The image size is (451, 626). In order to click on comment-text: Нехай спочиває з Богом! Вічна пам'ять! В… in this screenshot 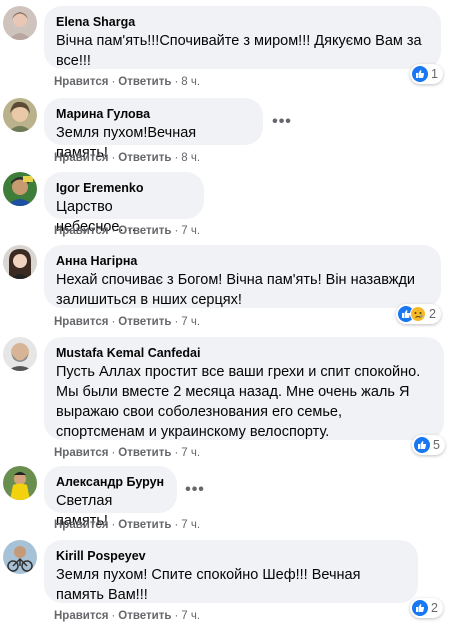, I will do `click(236, 290)`.